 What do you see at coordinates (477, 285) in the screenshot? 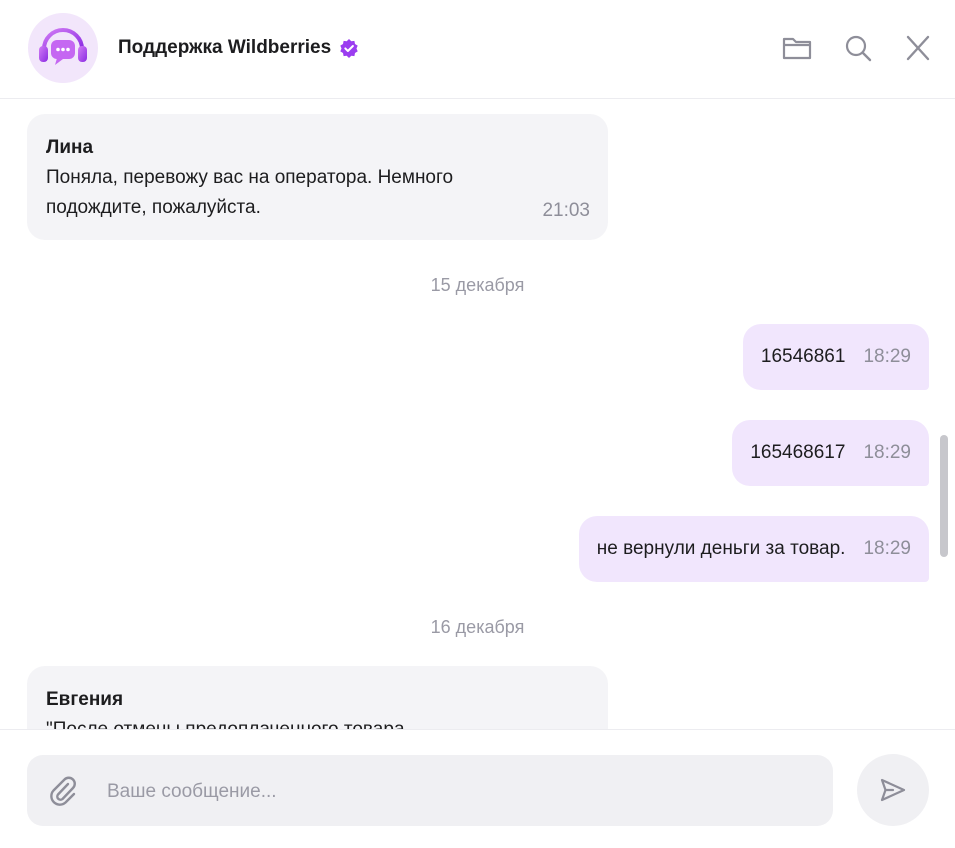
I see `date-separator: 15 декабря` at bounding box center [477, 285].